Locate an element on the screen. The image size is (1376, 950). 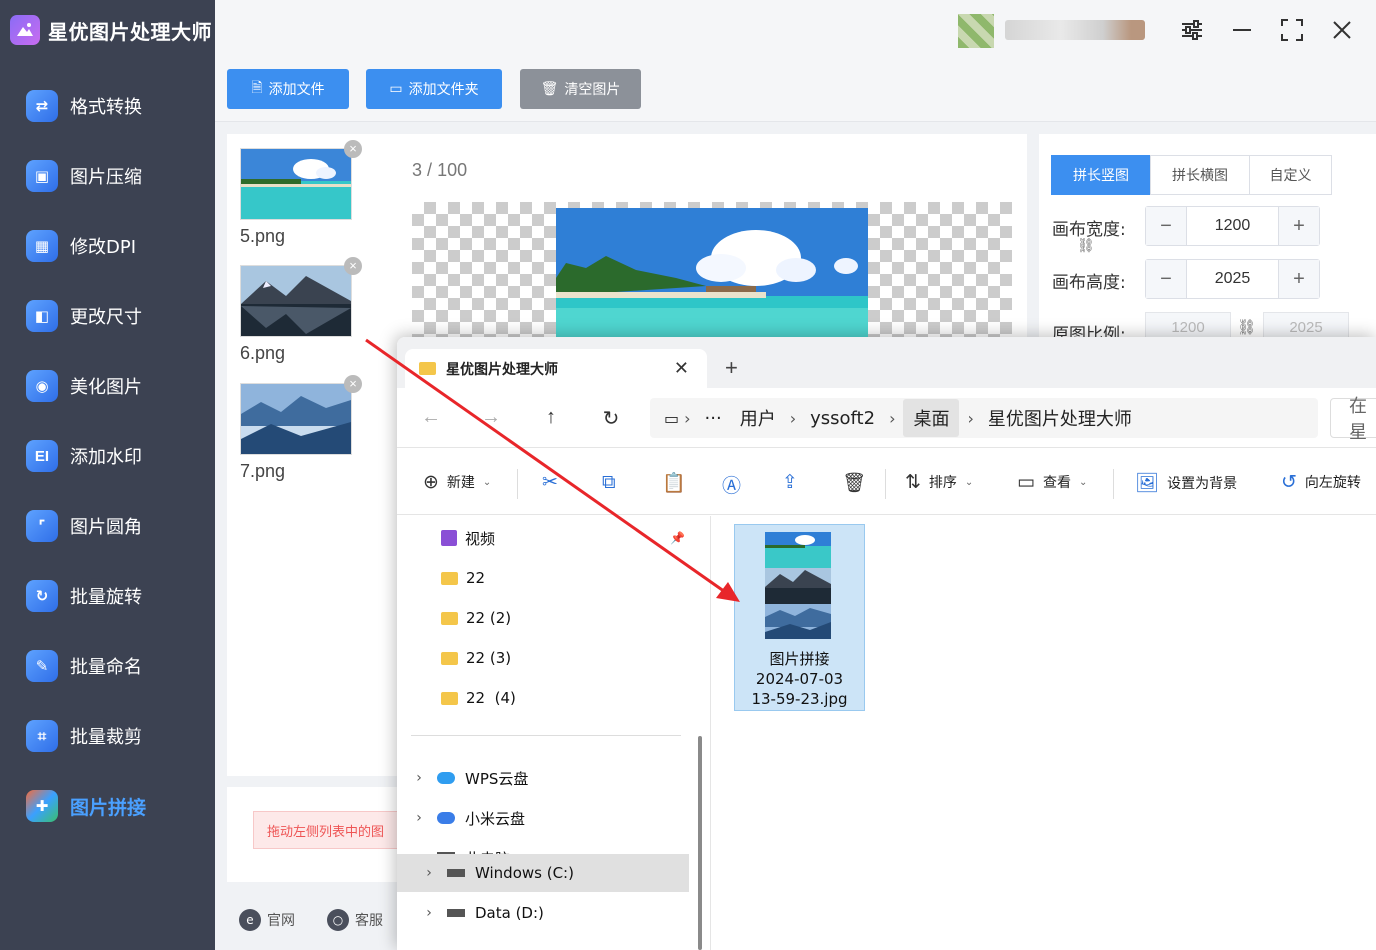
tree-item-videos: 视频 📌 is located at coordinates (543, 538).